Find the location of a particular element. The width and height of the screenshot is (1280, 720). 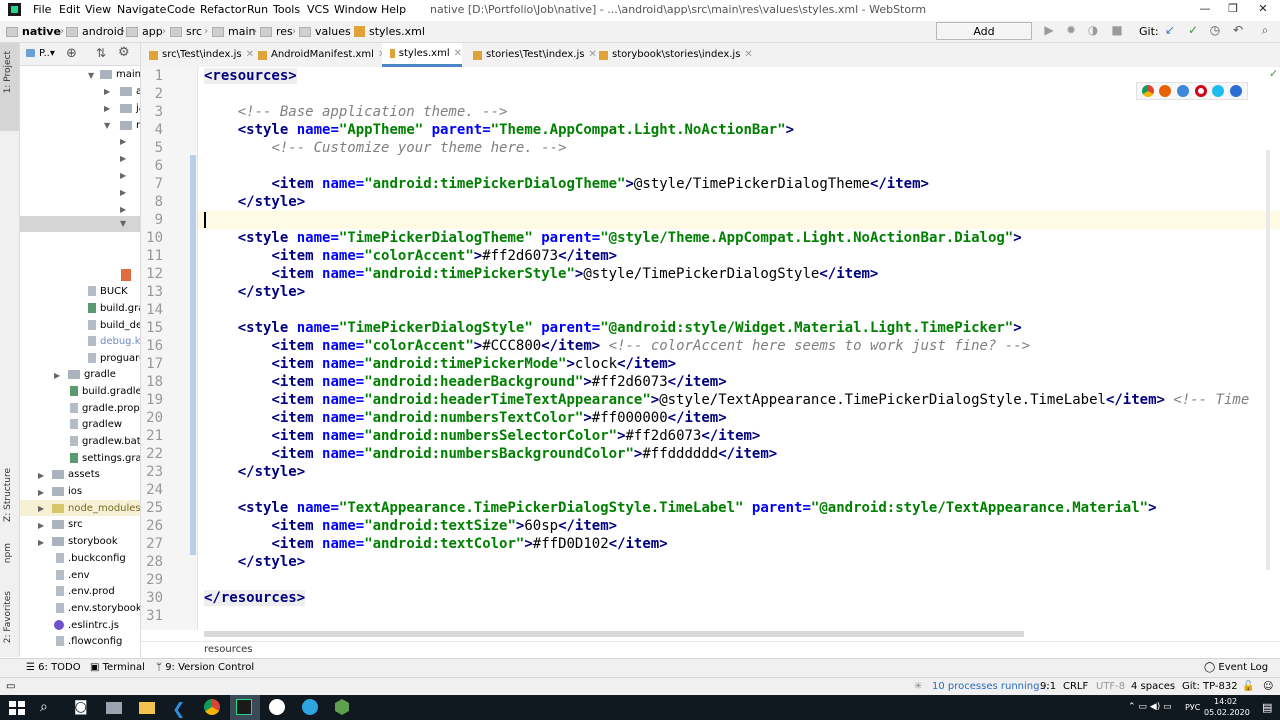

breadcrumb-android: android is located at coordinates (95, 31).